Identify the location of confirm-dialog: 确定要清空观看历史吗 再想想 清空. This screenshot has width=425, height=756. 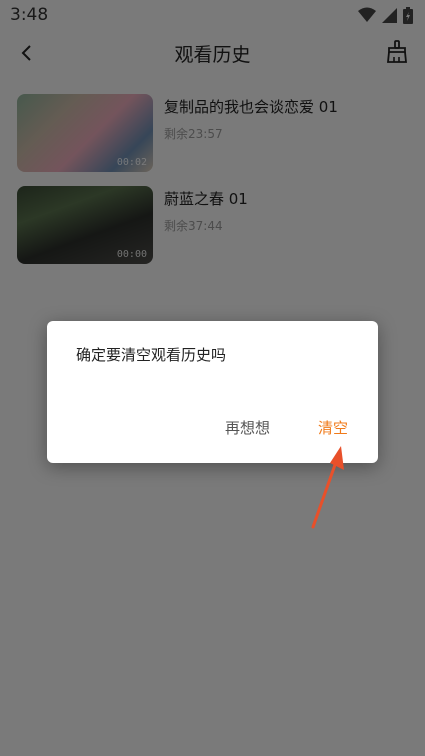
(212, 392).